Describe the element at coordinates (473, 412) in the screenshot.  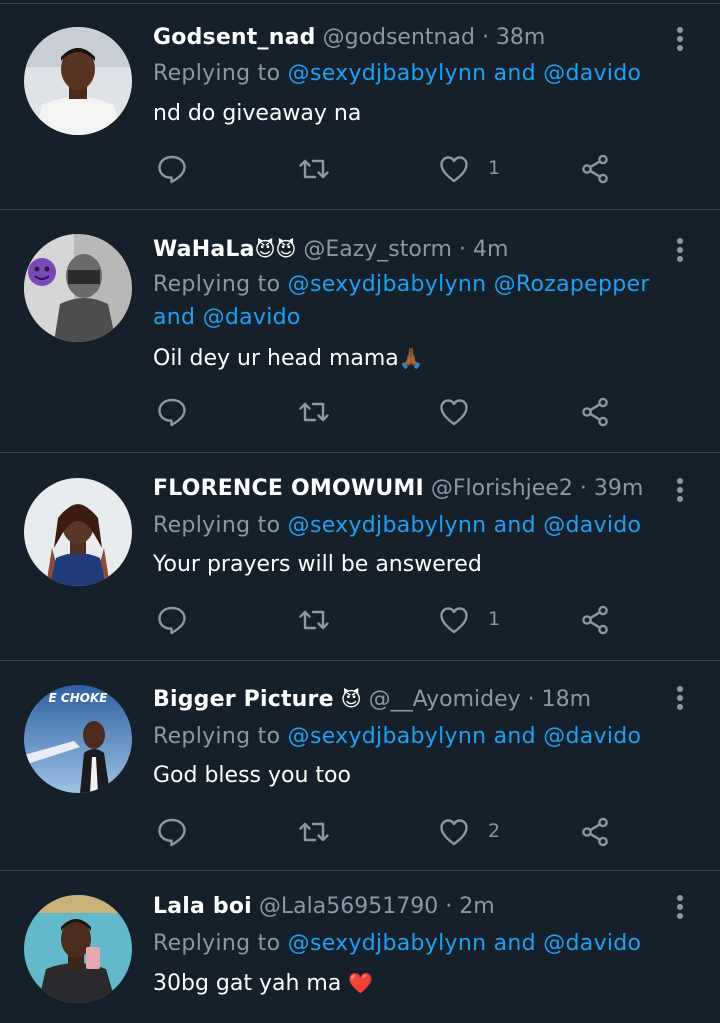
I see `like-button` at that location.